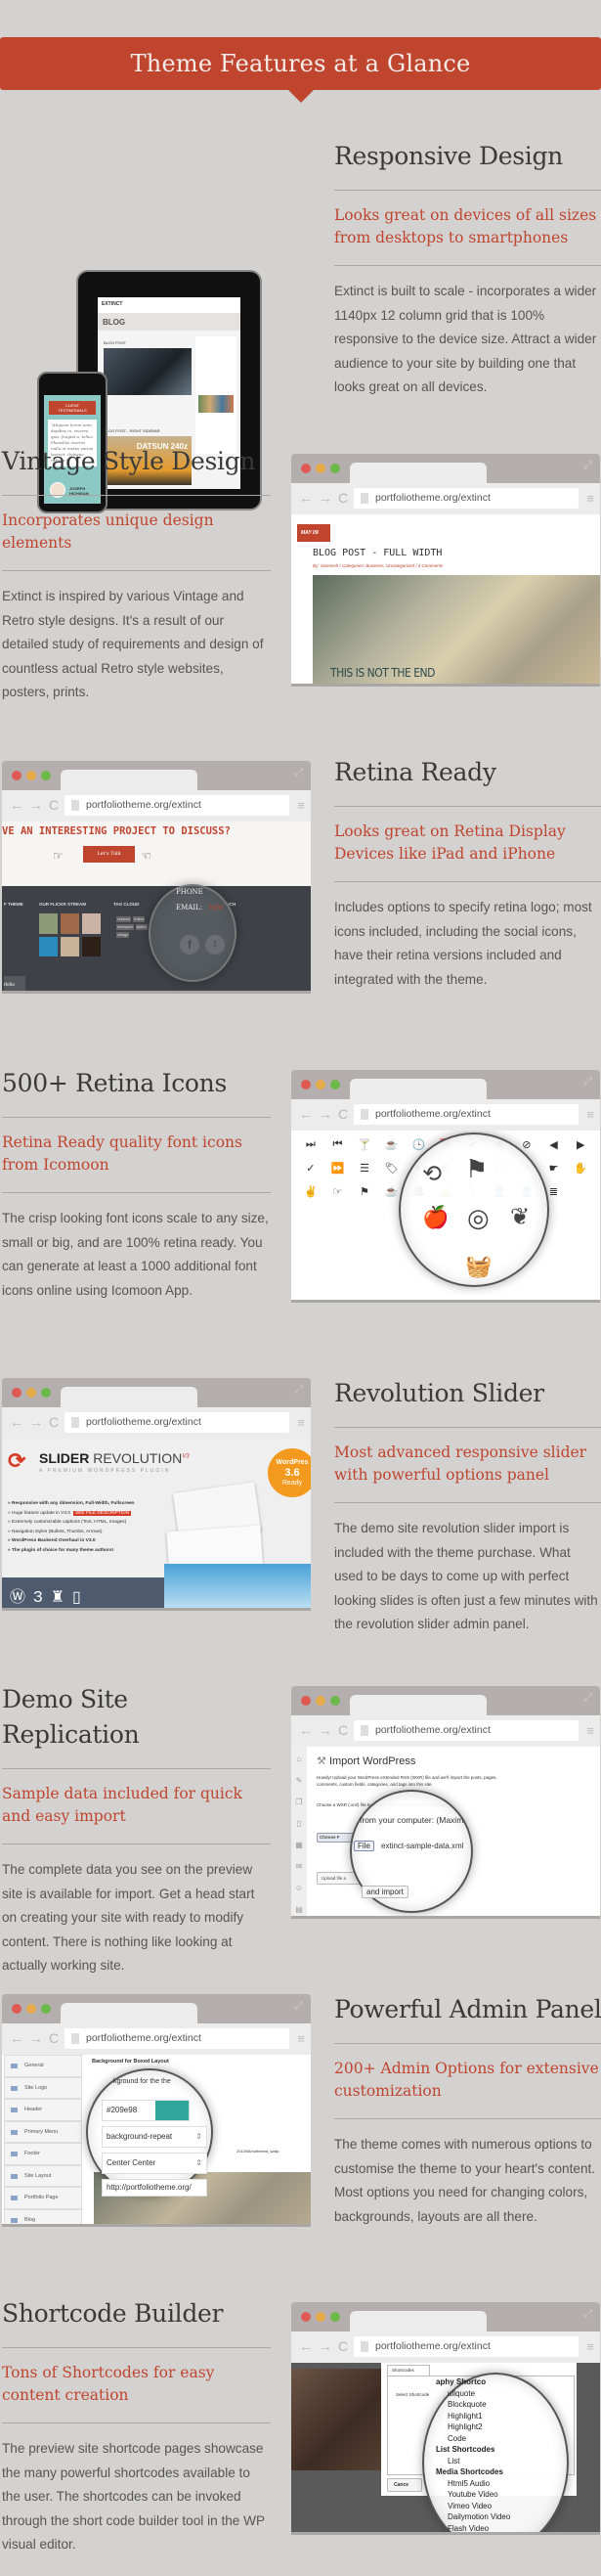 The image size is (601, 2576). Describe the element at coordinates (172, 2110) in the screenshot. I see `color-swatch` at that location.